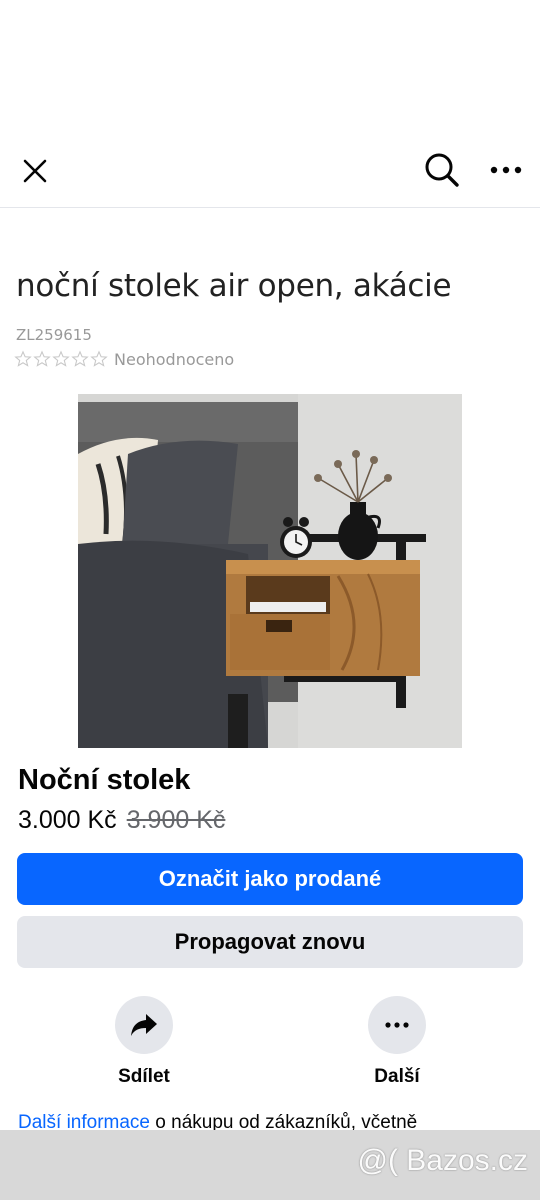 This screenshot has width=540, height=1200. I want to click on promote-again-button: Propagovat znovu, so click(270, 942).